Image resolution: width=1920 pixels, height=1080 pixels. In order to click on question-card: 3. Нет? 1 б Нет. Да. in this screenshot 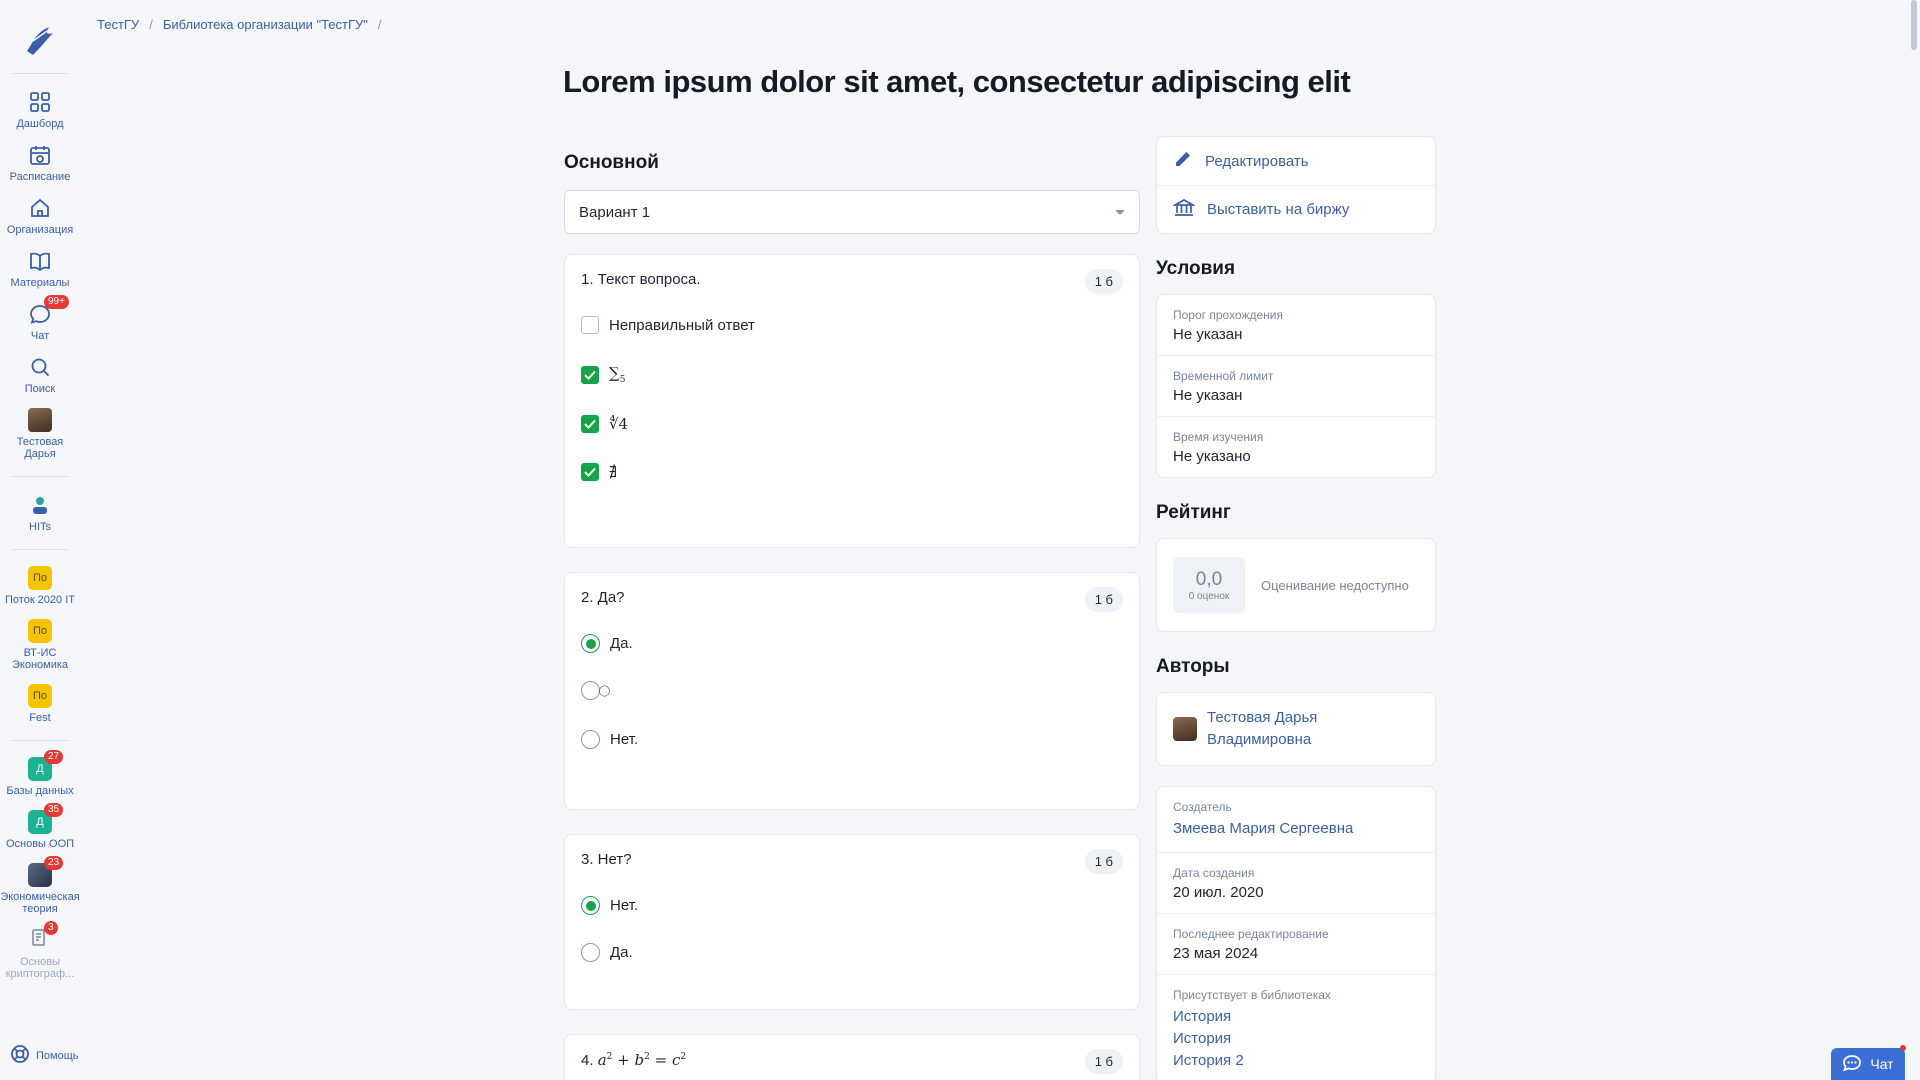, I will do `click(852, 922)`.